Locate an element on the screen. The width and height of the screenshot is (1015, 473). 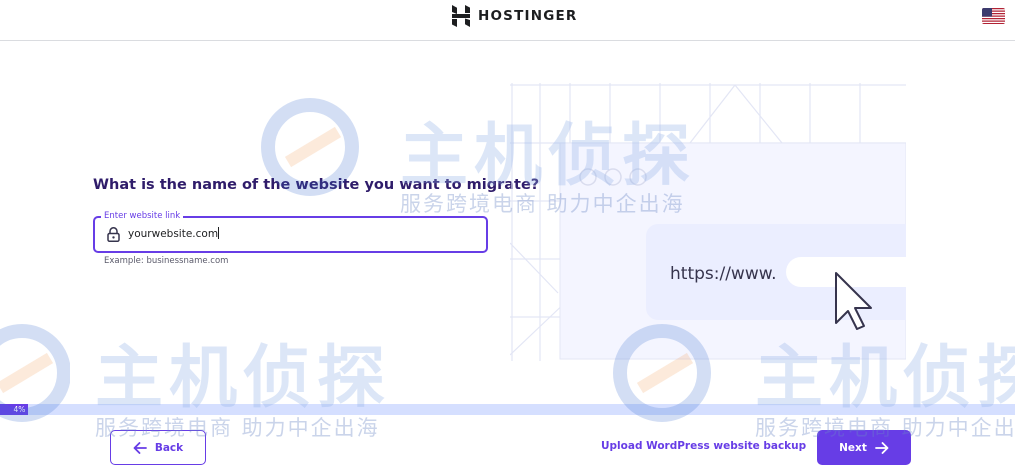
arrow-left-icon is located at coordinates (140, 447).